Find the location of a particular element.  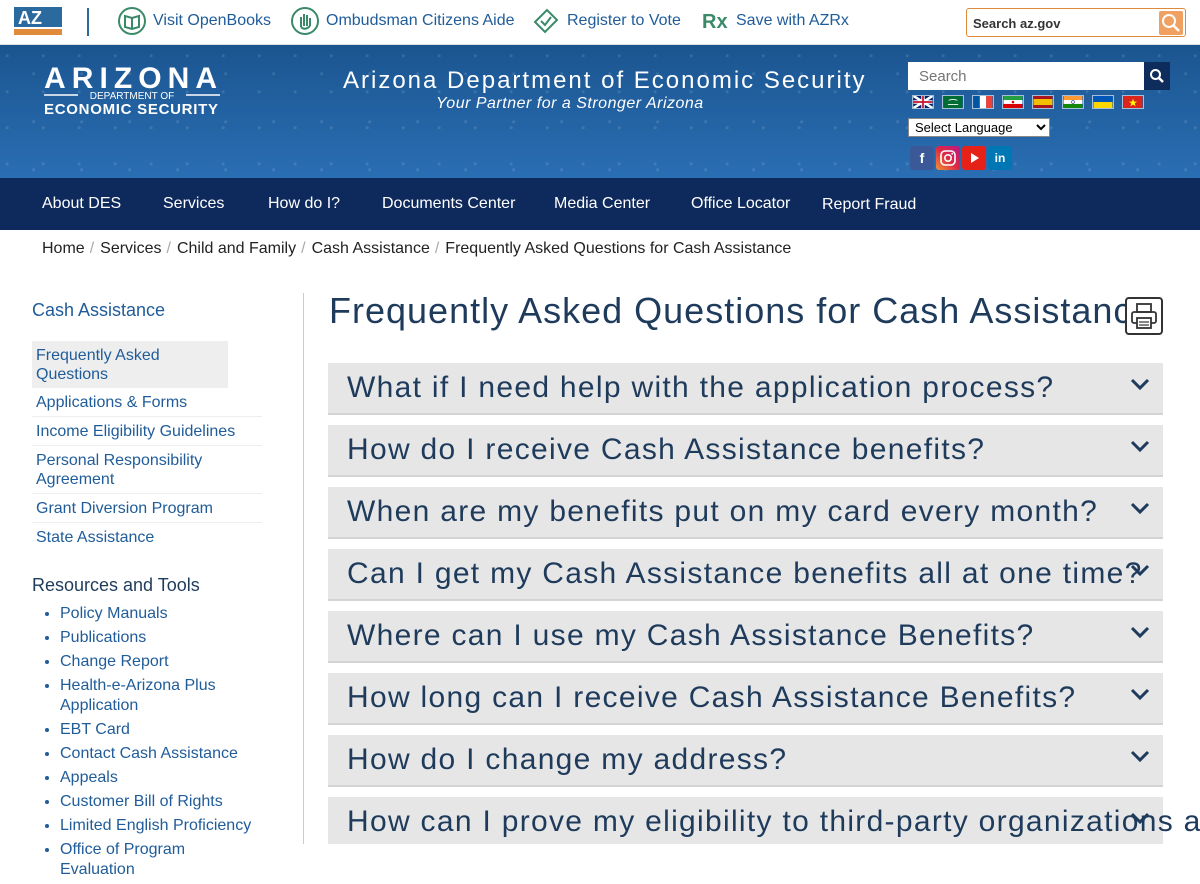

linkedin-icon: in is located at coordinates (1000, 158).